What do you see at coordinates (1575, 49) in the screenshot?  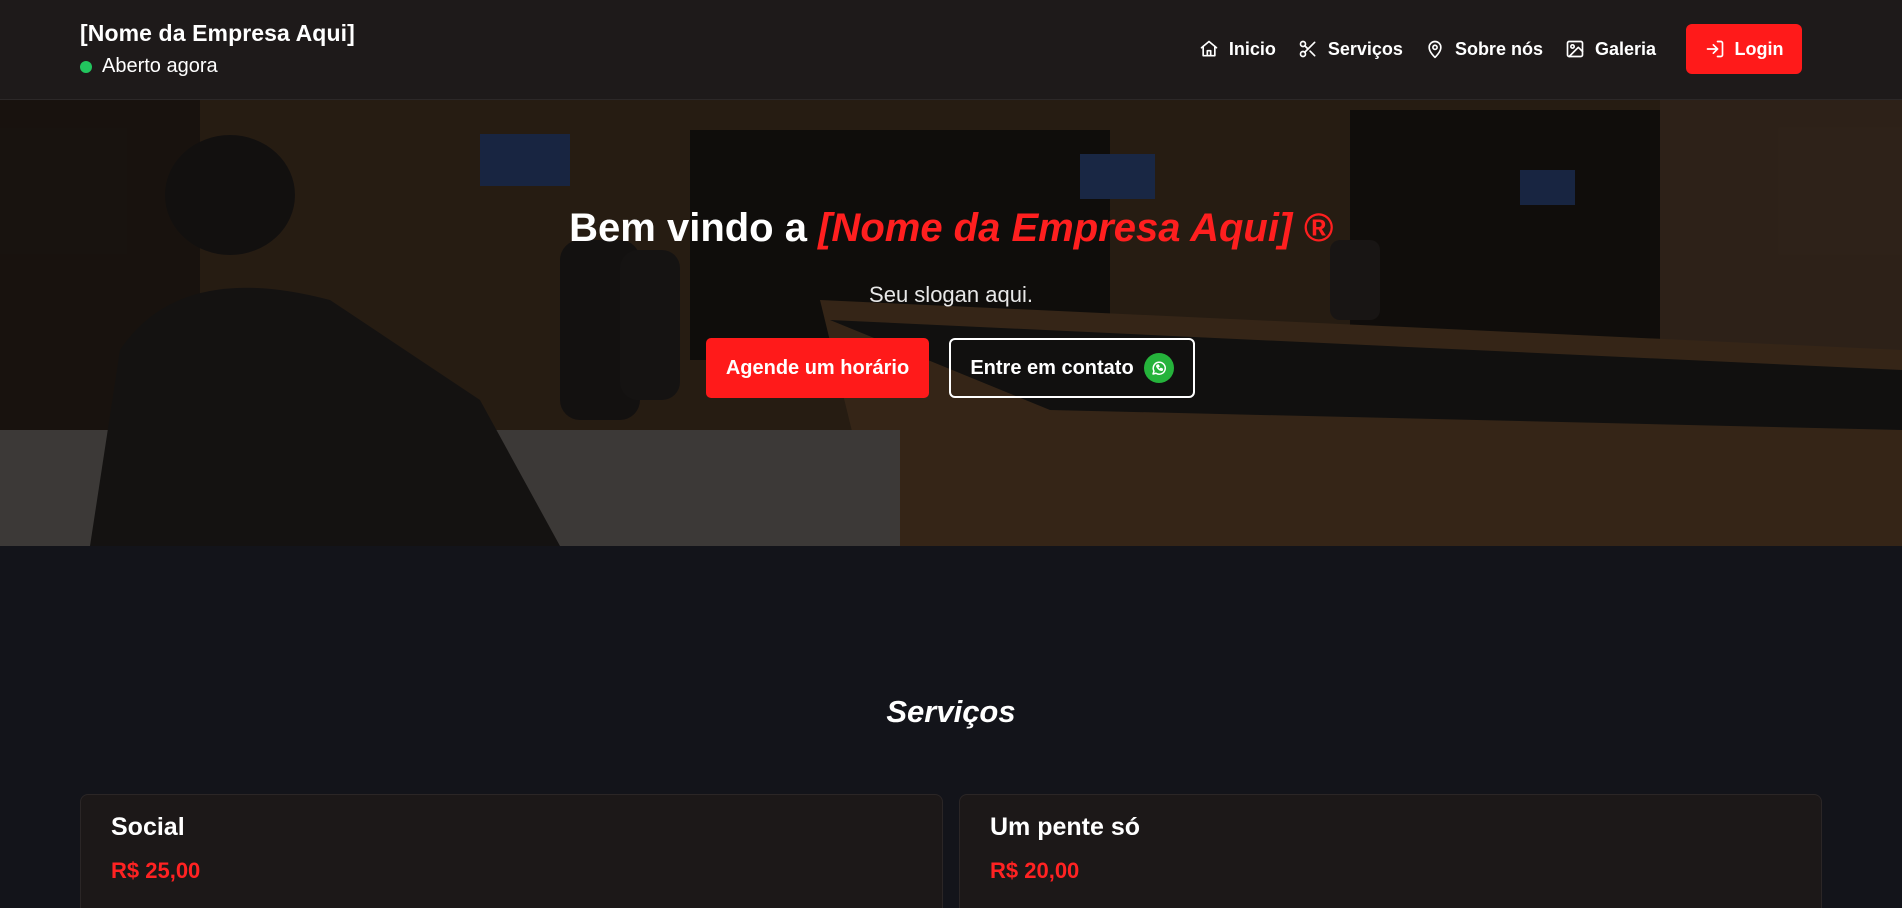 I see `image-icon` at bounding box center [1575, 49].